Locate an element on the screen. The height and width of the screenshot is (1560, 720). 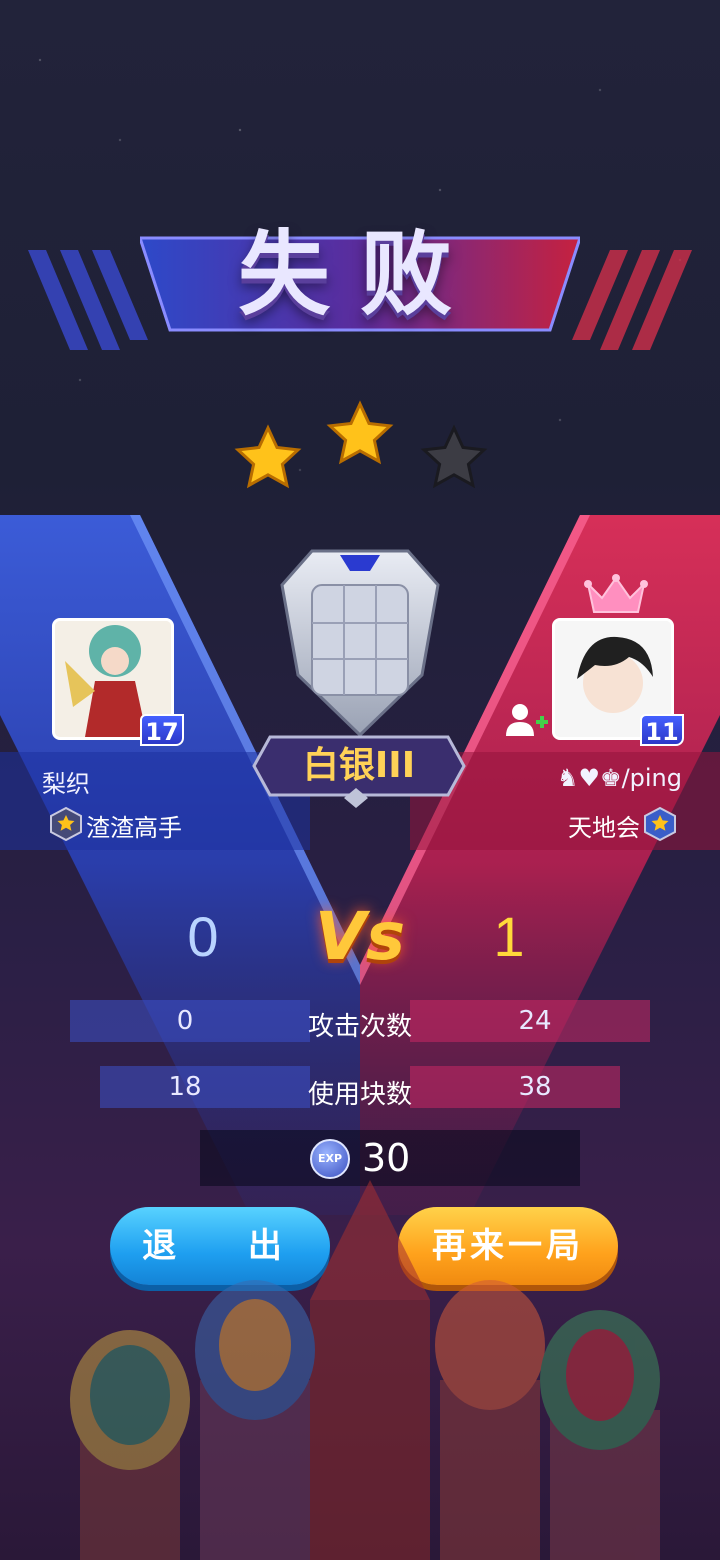
blocks-used-label: 使用块数 is located at coordinates (359, 1095).